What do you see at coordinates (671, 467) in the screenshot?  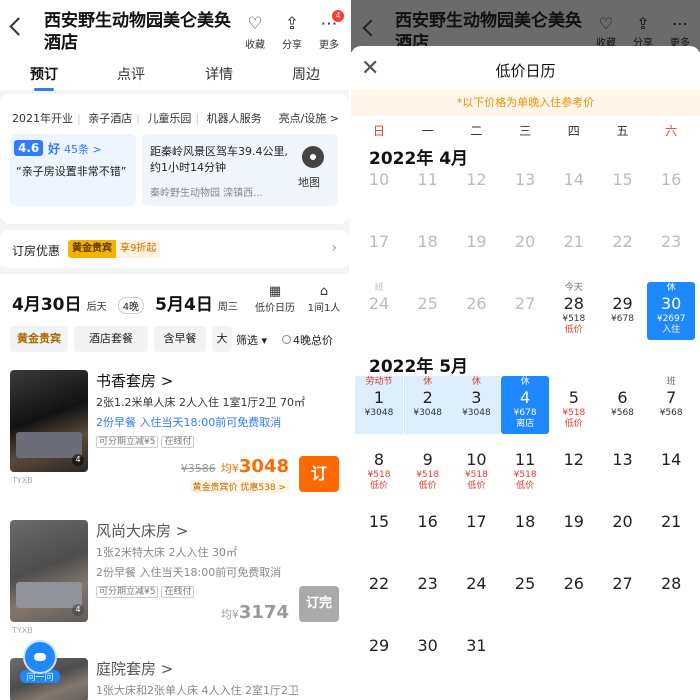 I see `date-cell: 14` at bounding box center [671, 467].